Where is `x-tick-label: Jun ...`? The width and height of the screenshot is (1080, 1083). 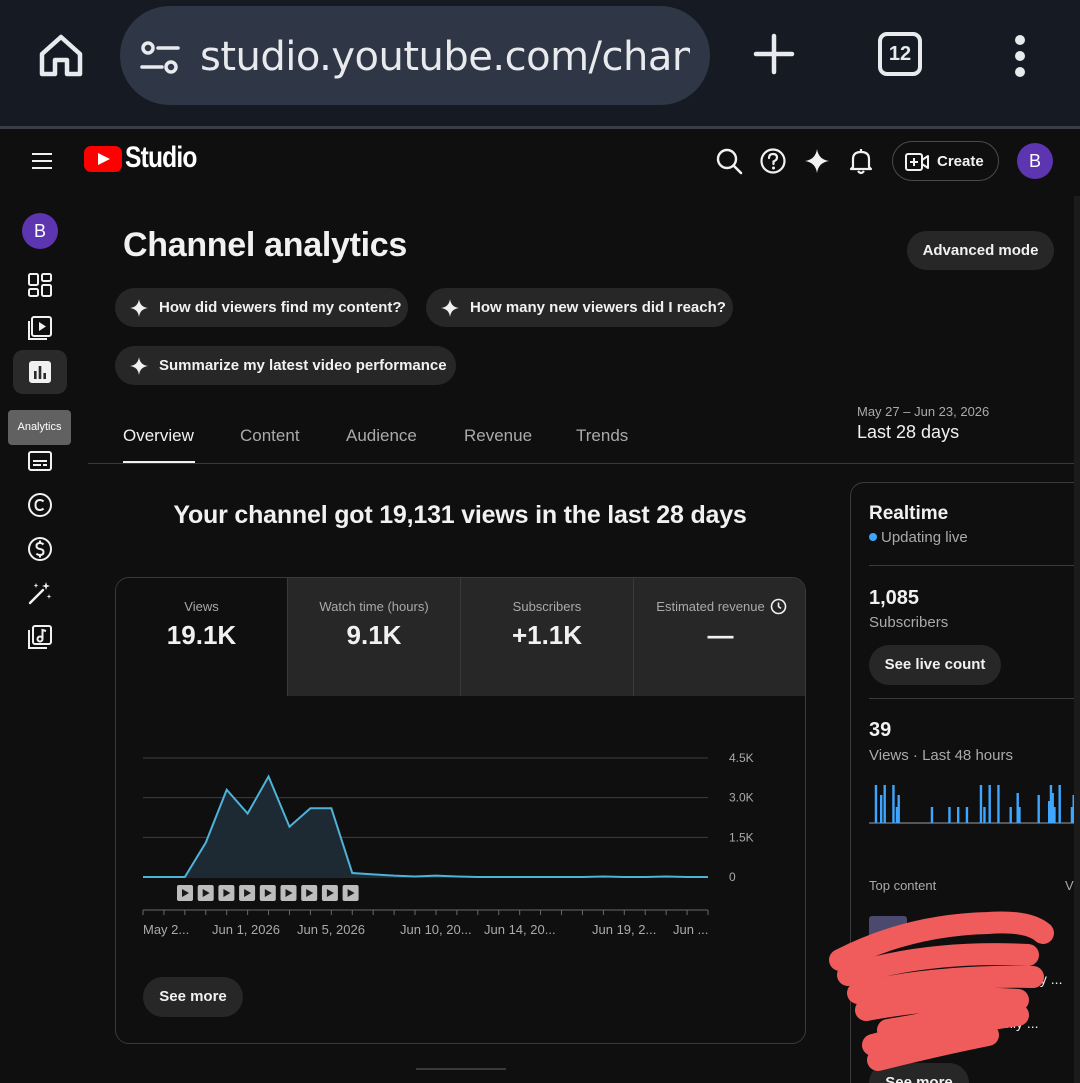
x-tick-label: Jun ... is located at coordinates (690, 929).